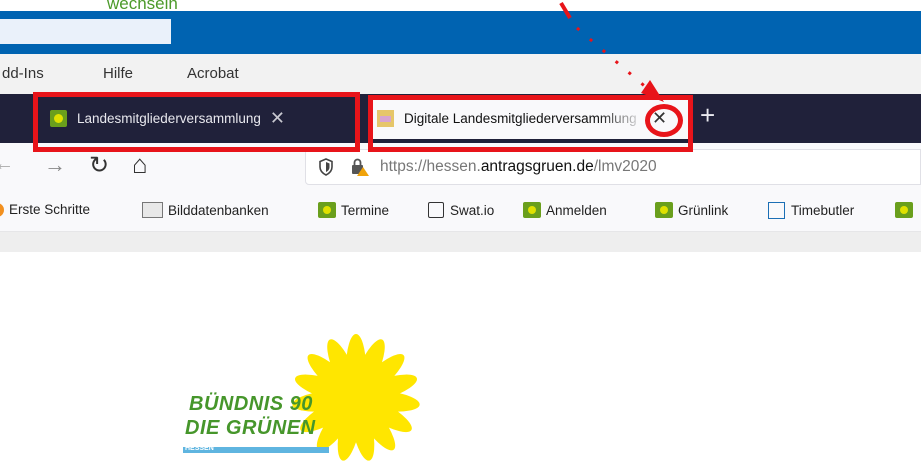 This screenshot has height=468, width=921. What do you see at coordinates (250, 428) in the screenshot?
I see `logo-line2: DIE GRÜNEN` at bounding box center [250, 428].